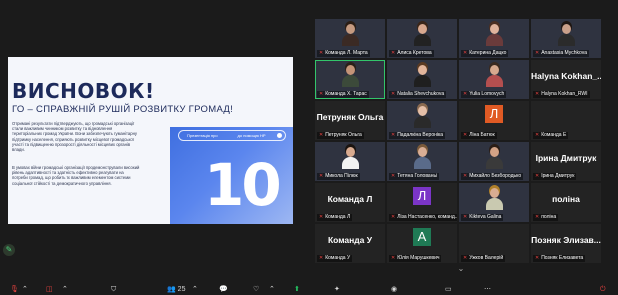  Describe the element at coordinates (546, 217) in the screenshot. I see `participant-name-label: ✕ поліна` at that location.